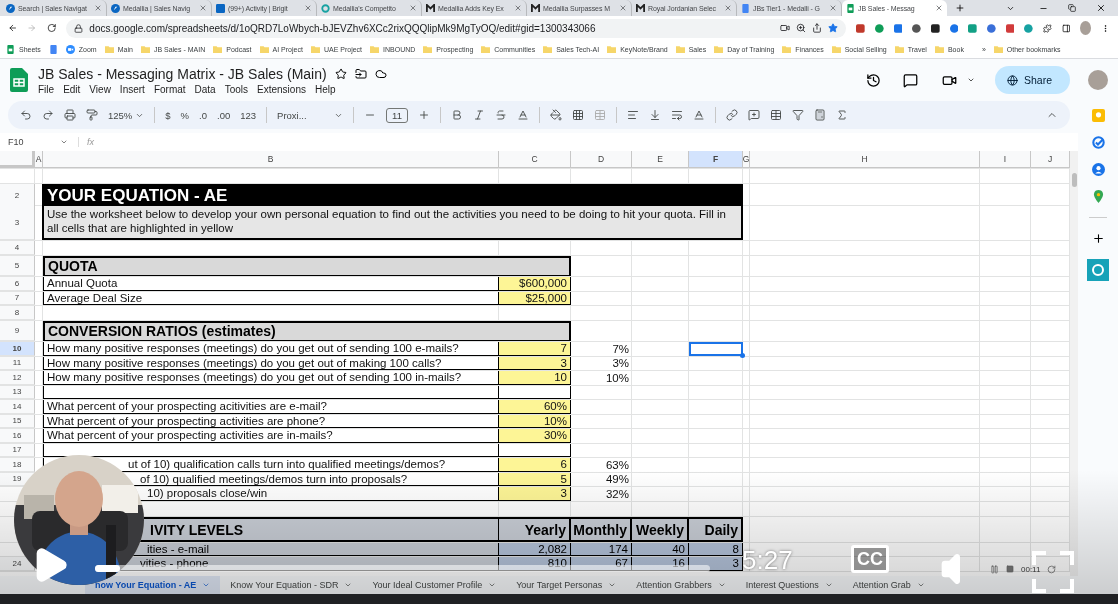 Image resolution: width=1118 pixels, height=604 pixels. Describe the element at coordinates (1098, 270) in the screenshot. I see `ring-icon` at that location.